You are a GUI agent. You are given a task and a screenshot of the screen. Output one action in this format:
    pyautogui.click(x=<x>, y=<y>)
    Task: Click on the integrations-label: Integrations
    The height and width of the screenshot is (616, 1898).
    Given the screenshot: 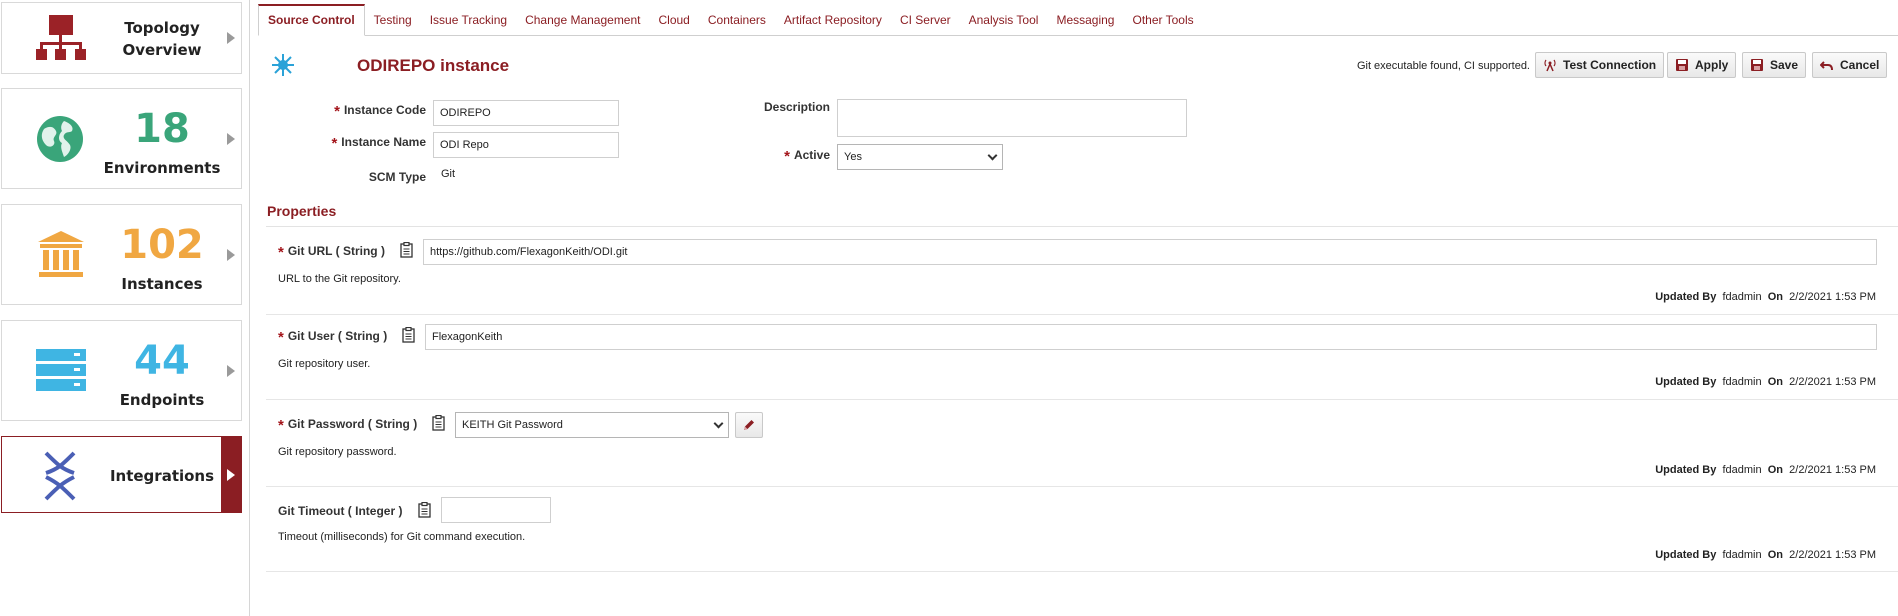 What is the action you would take?
    pyautogui.click(x=162, y=476)
    